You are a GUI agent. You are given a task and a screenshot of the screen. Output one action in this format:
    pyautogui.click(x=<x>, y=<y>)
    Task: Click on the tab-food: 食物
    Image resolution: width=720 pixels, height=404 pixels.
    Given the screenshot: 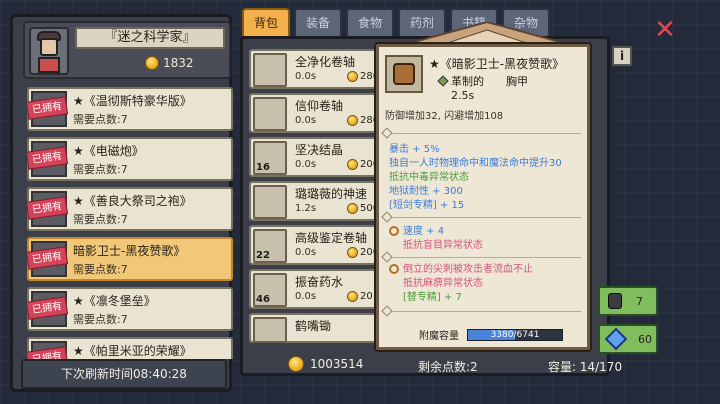 What is the action you would take?
    pyautogui.click(x=370, y=22)
    